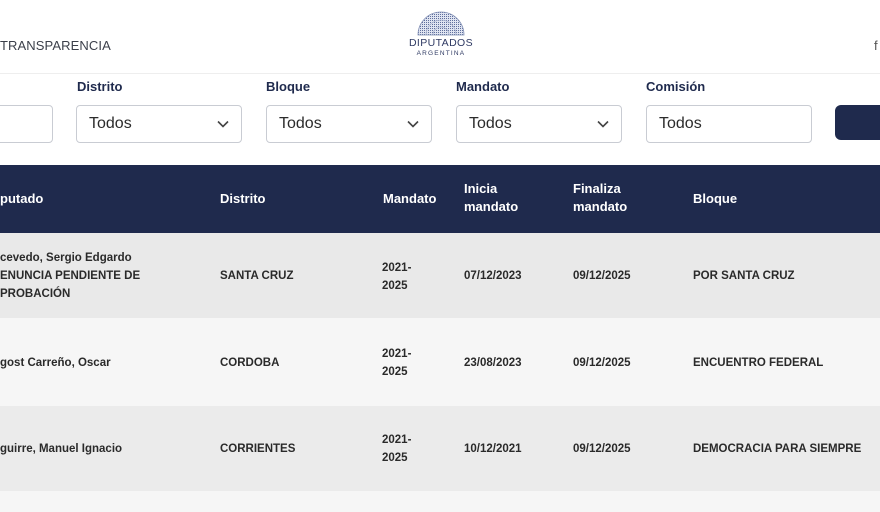  I want to click on diputado-name: gost Carreño, Oscar, so click(55, 363).